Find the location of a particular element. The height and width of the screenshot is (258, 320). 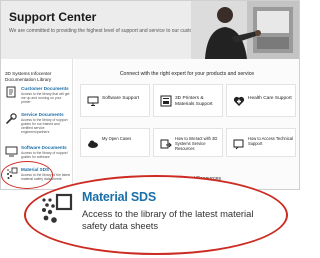

cloud-icon is located at coordinates (93, 144).